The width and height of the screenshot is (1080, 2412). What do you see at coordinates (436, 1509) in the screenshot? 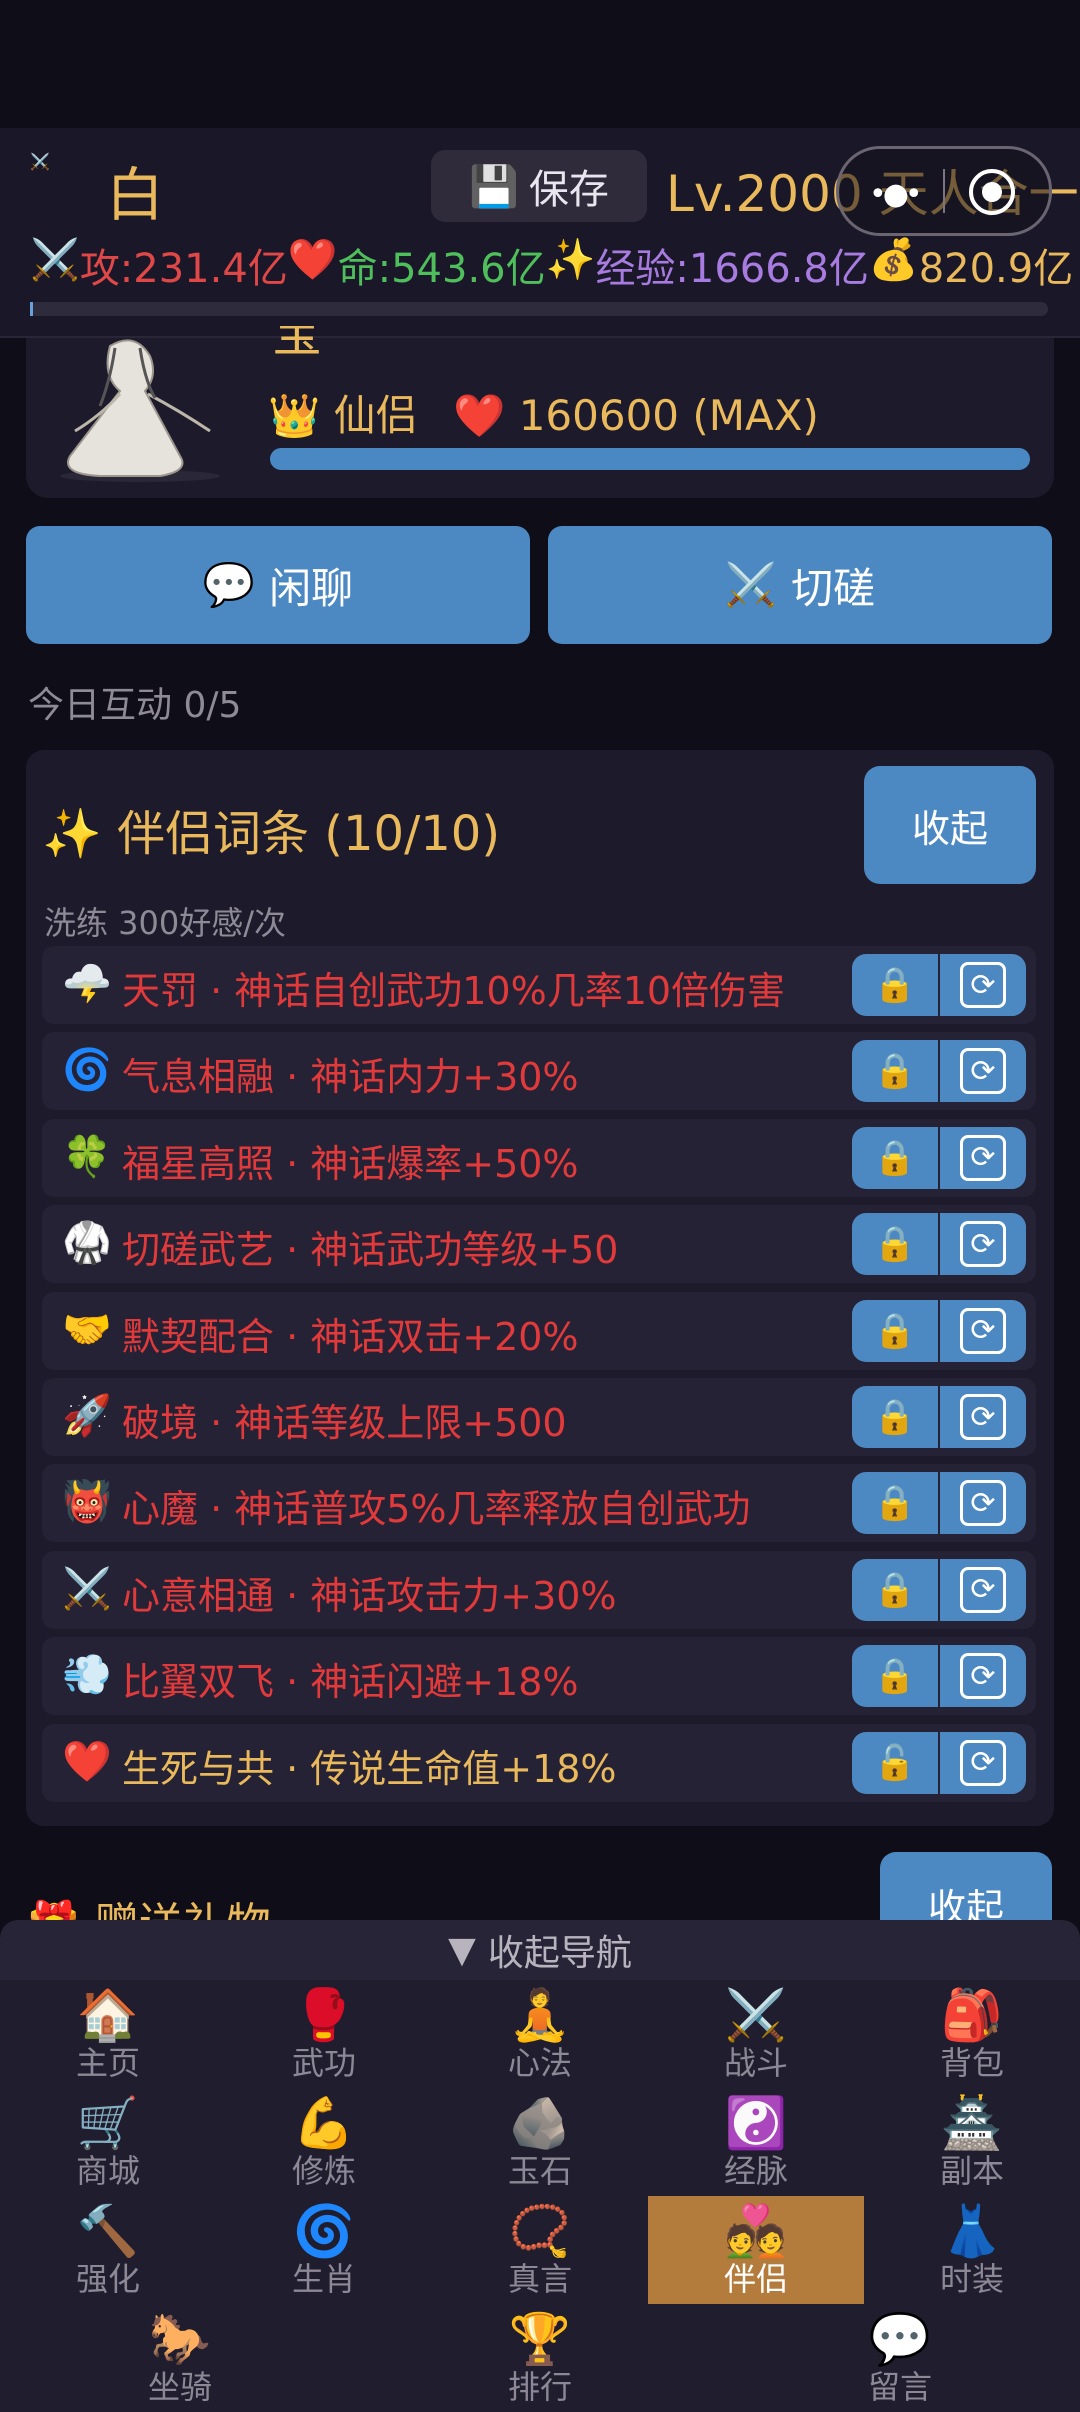
I see `trait-text: 心魔 · 神话普攻5%几率释放自创武功` at bounding box center [436, 1509].